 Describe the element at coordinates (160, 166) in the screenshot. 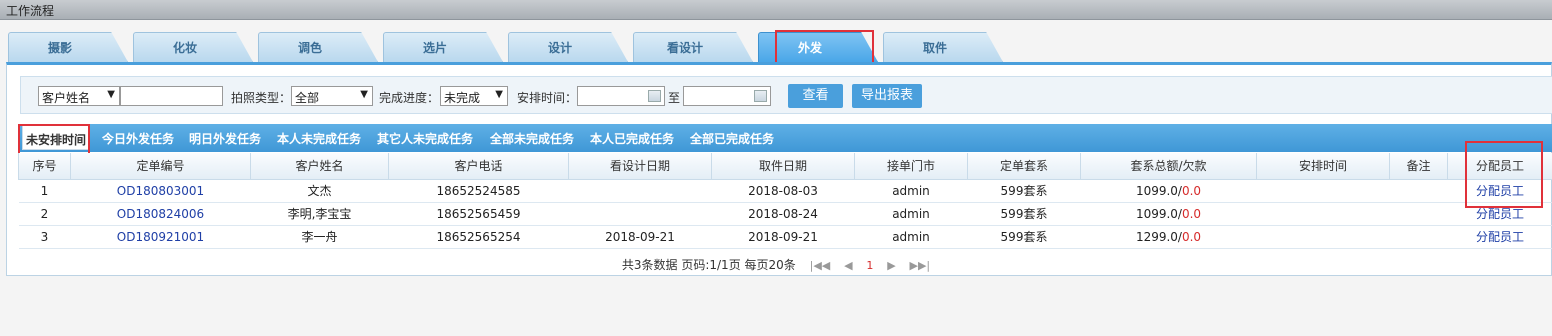

I see `header-order: 定单编号` at that location.